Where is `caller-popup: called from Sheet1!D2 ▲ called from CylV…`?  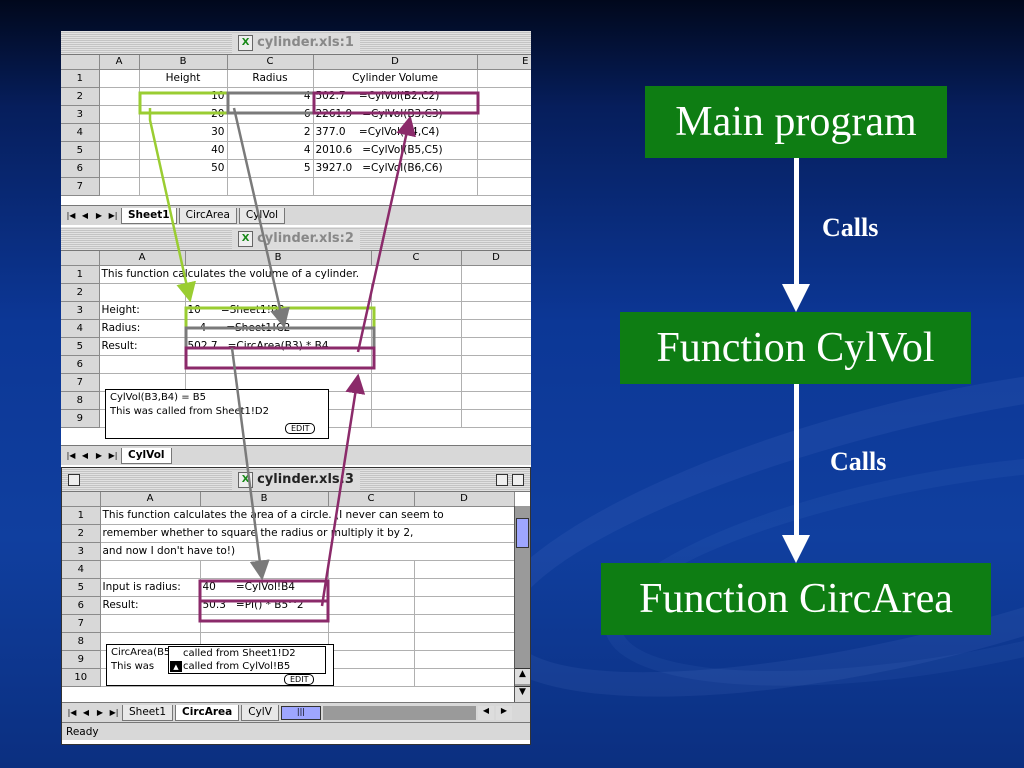 caller-popup: called from Sheet1!D2 ▲ called from CylV… is located at coordinates (247, 660).